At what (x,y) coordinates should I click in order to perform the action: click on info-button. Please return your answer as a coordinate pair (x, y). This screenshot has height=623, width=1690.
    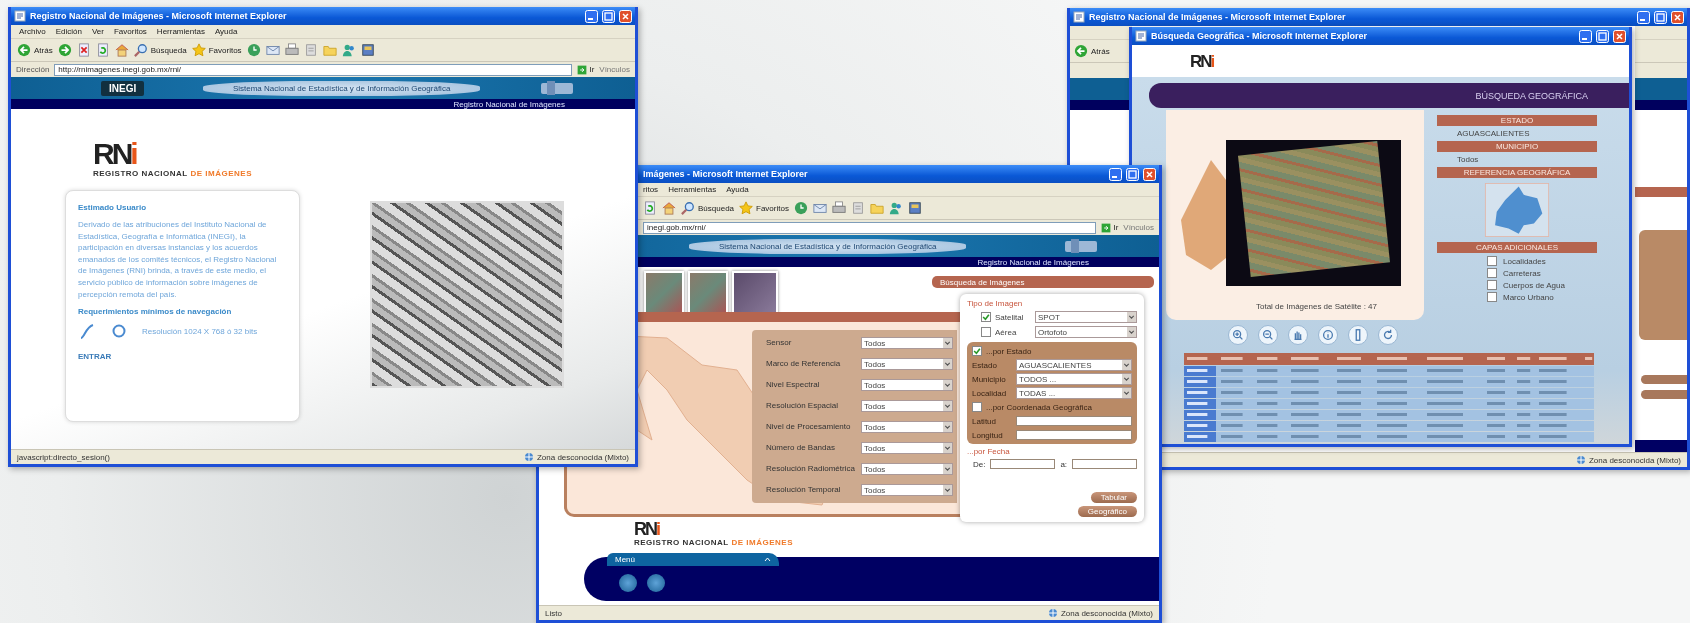
    Looking at the image, I should click on (1328, 335).